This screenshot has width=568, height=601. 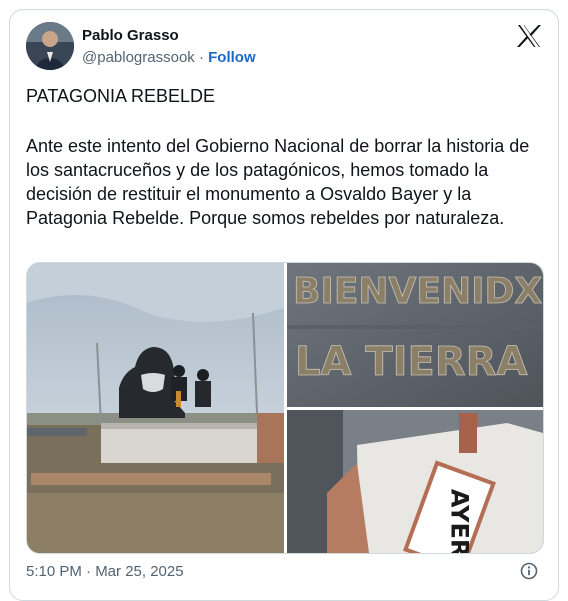 I want to click on author-name: Pablo Grasso, so click(x=130, y=35).